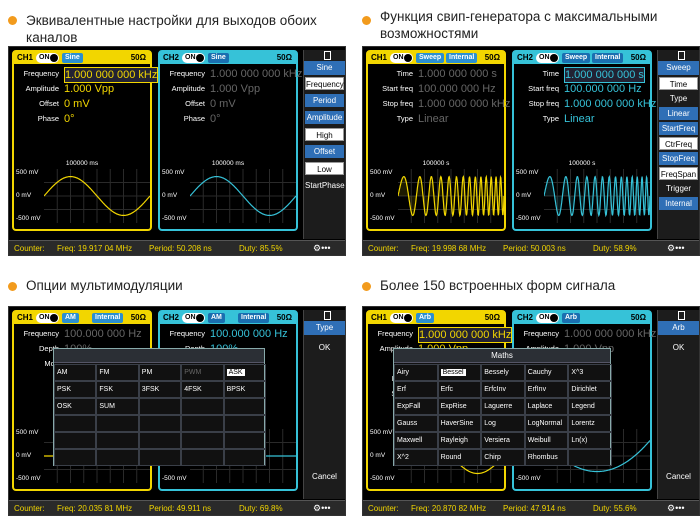 The width and height of the screenshot is (700, 520). What do you see at coordinates (503, 440) in the screenshot?
I see `dialog-option: Versiera` at bounding box center [503, 440].